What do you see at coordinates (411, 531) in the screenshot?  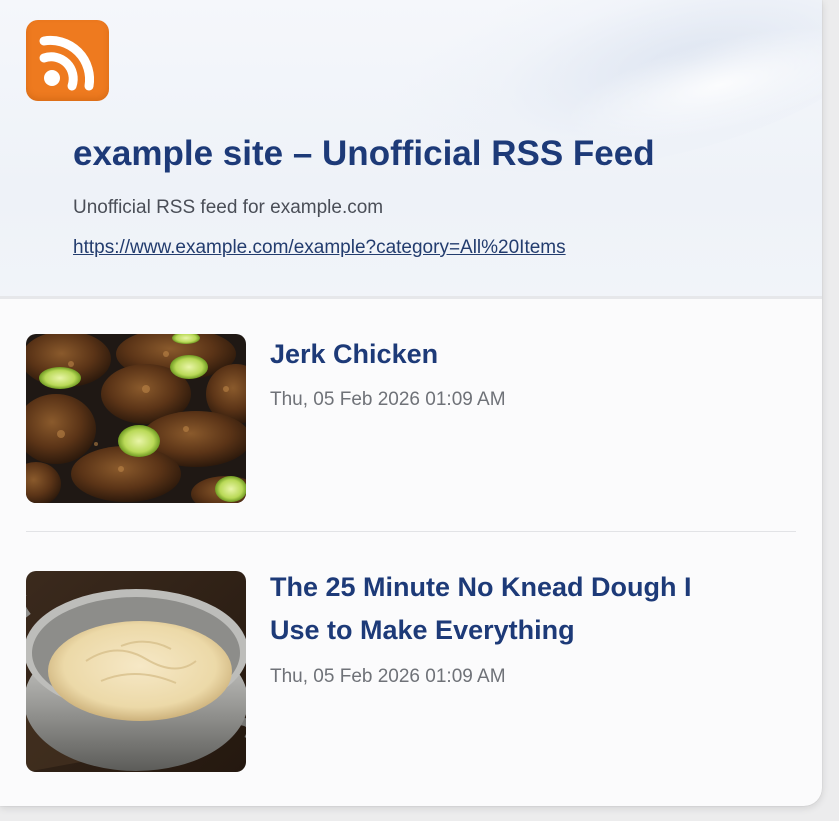 I see `item-divider` at bounding box center [411, 531].